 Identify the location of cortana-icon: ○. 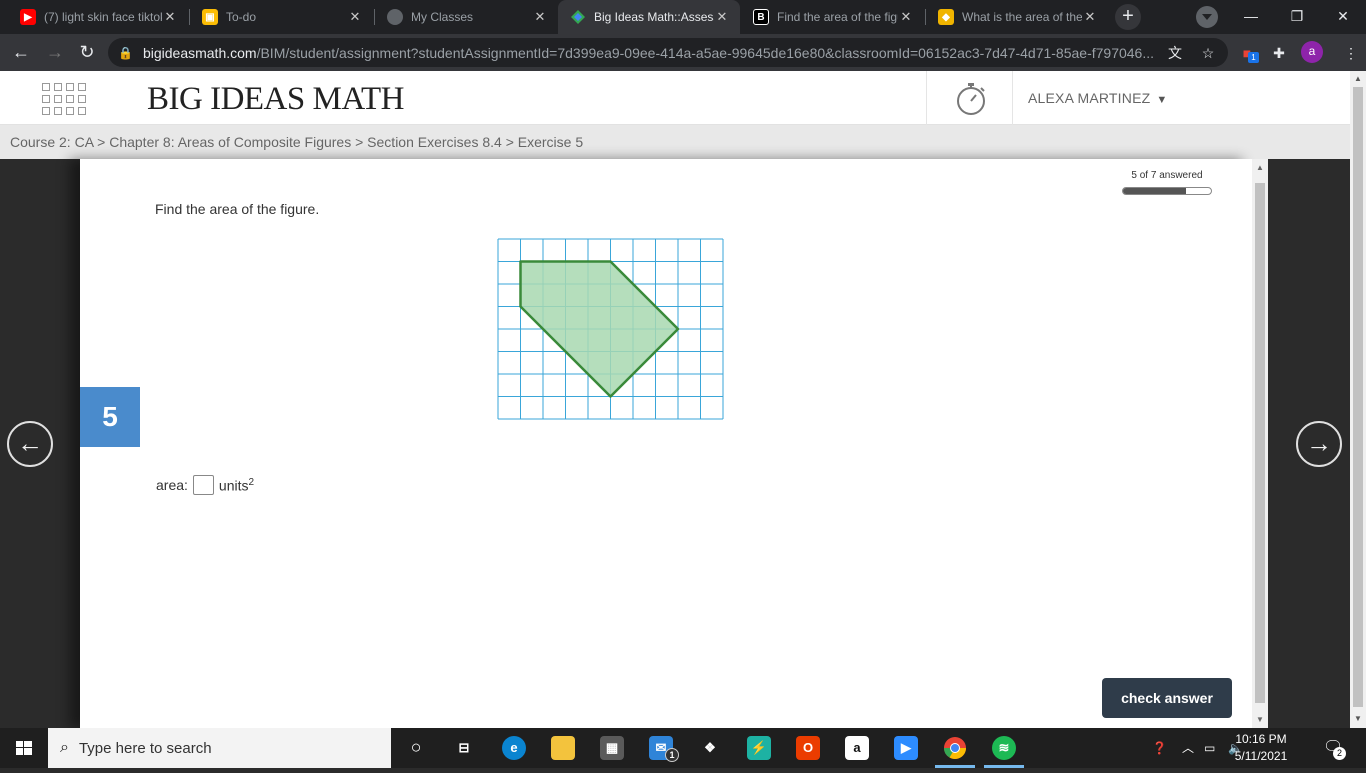
(416, 748).